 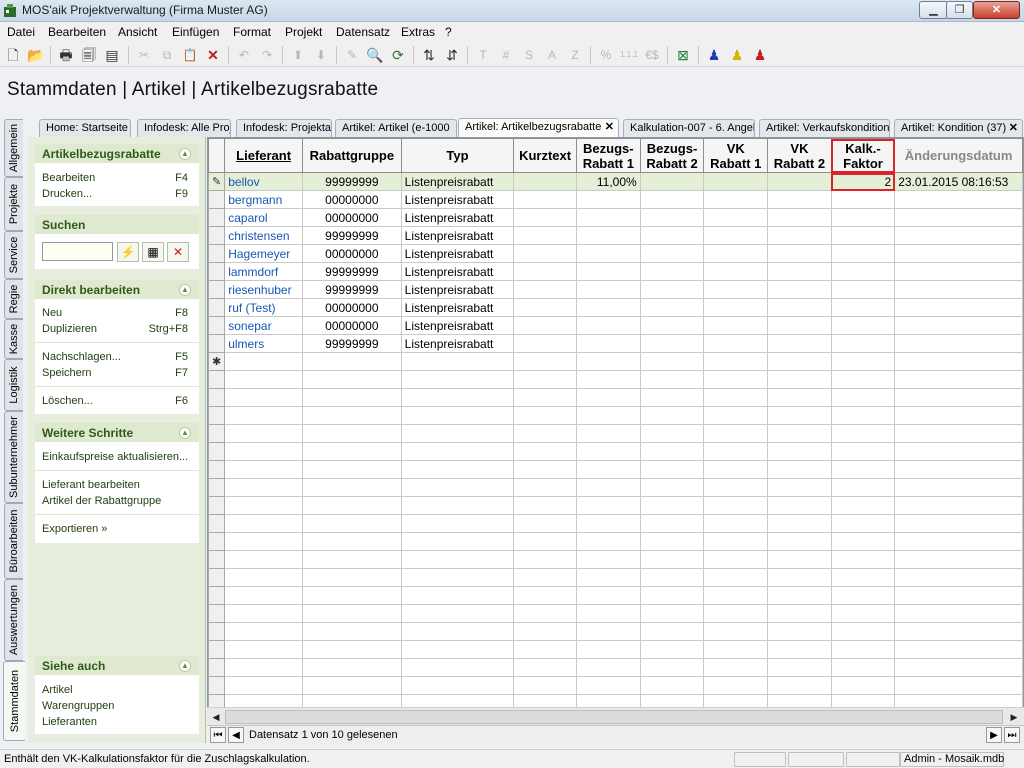 I want to click on number-icon: #, so click(x=506, y=55).